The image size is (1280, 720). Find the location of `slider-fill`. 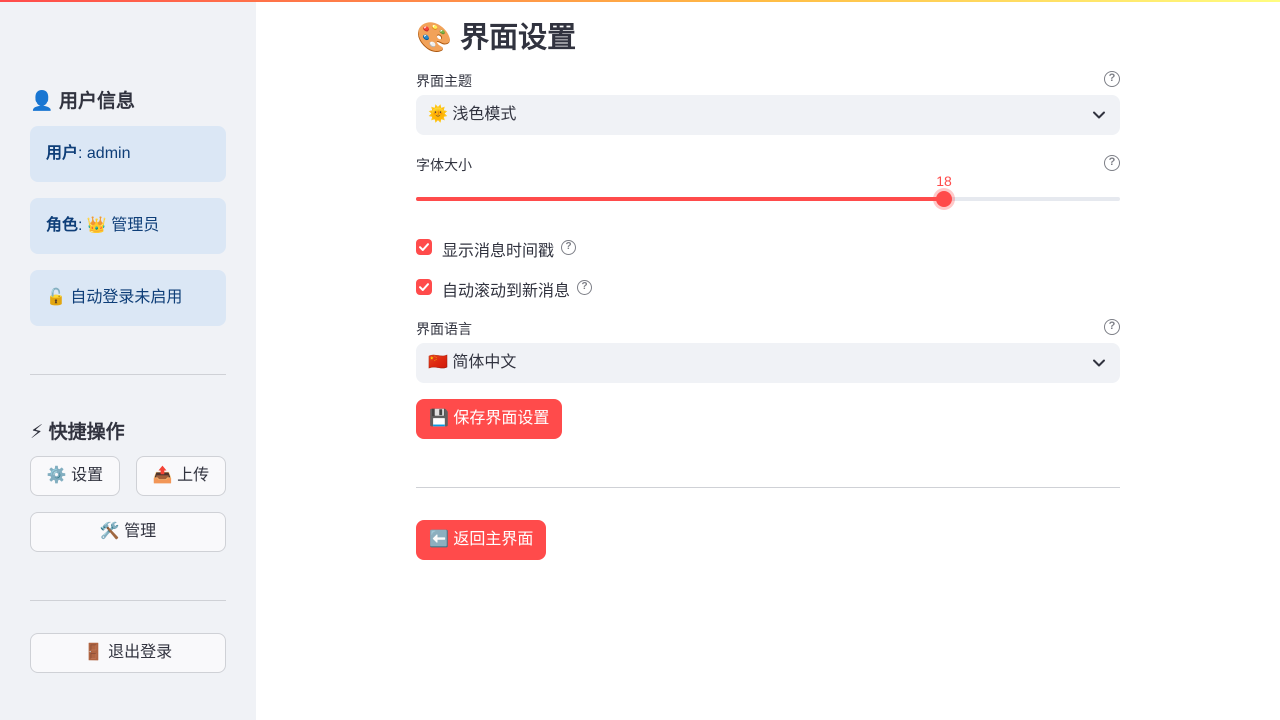

slider-fill is located at coordinates (680, 199).